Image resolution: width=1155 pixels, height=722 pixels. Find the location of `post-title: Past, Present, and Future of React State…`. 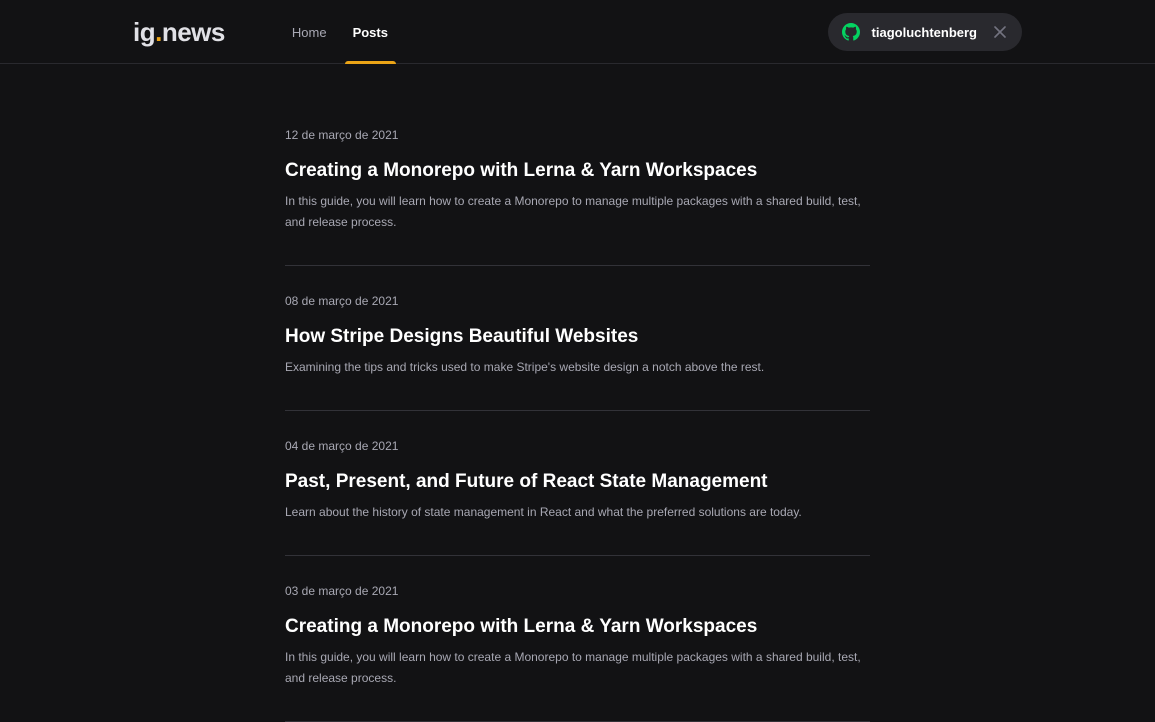

post-title: Past, Present, and Future of React State… is located at coordinates (577, 482).